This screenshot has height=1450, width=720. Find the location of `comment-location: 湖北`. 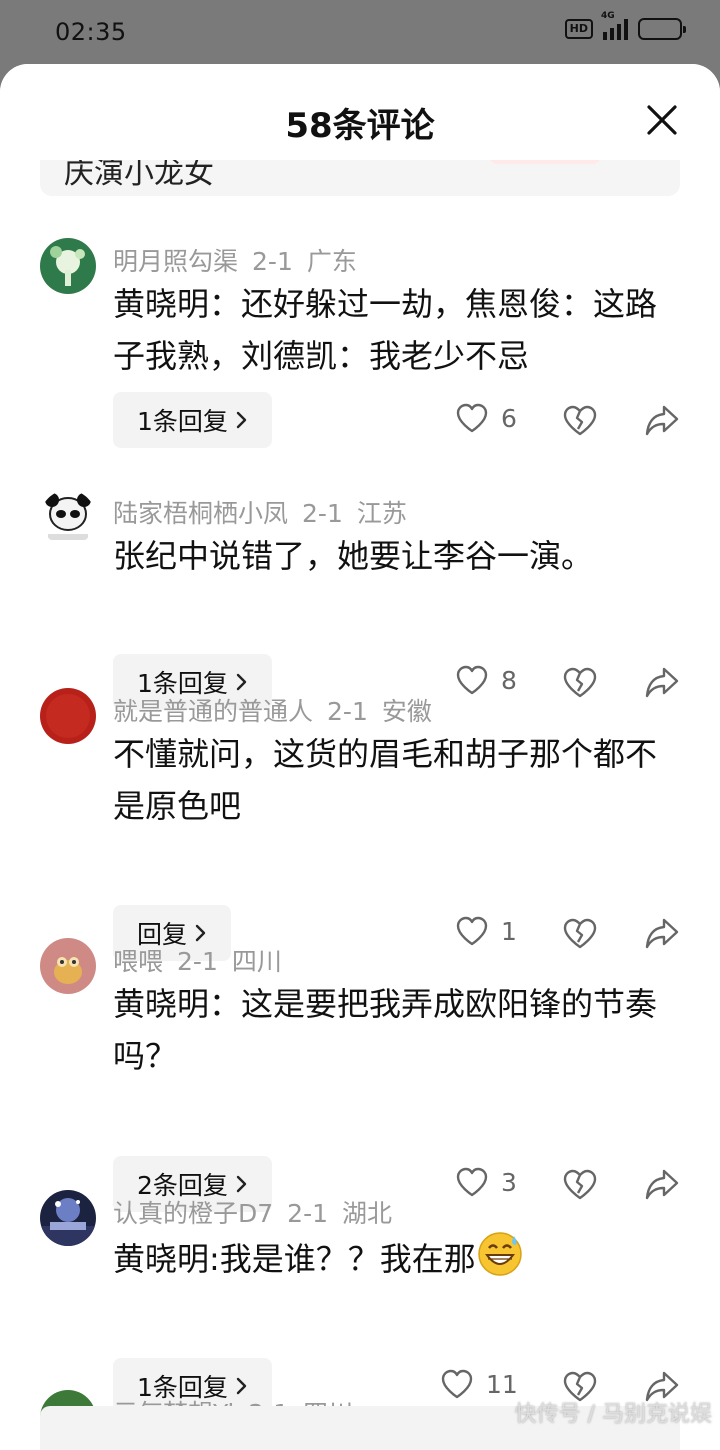

comment-location: 湖北 is located at coordinates (367, 1213).